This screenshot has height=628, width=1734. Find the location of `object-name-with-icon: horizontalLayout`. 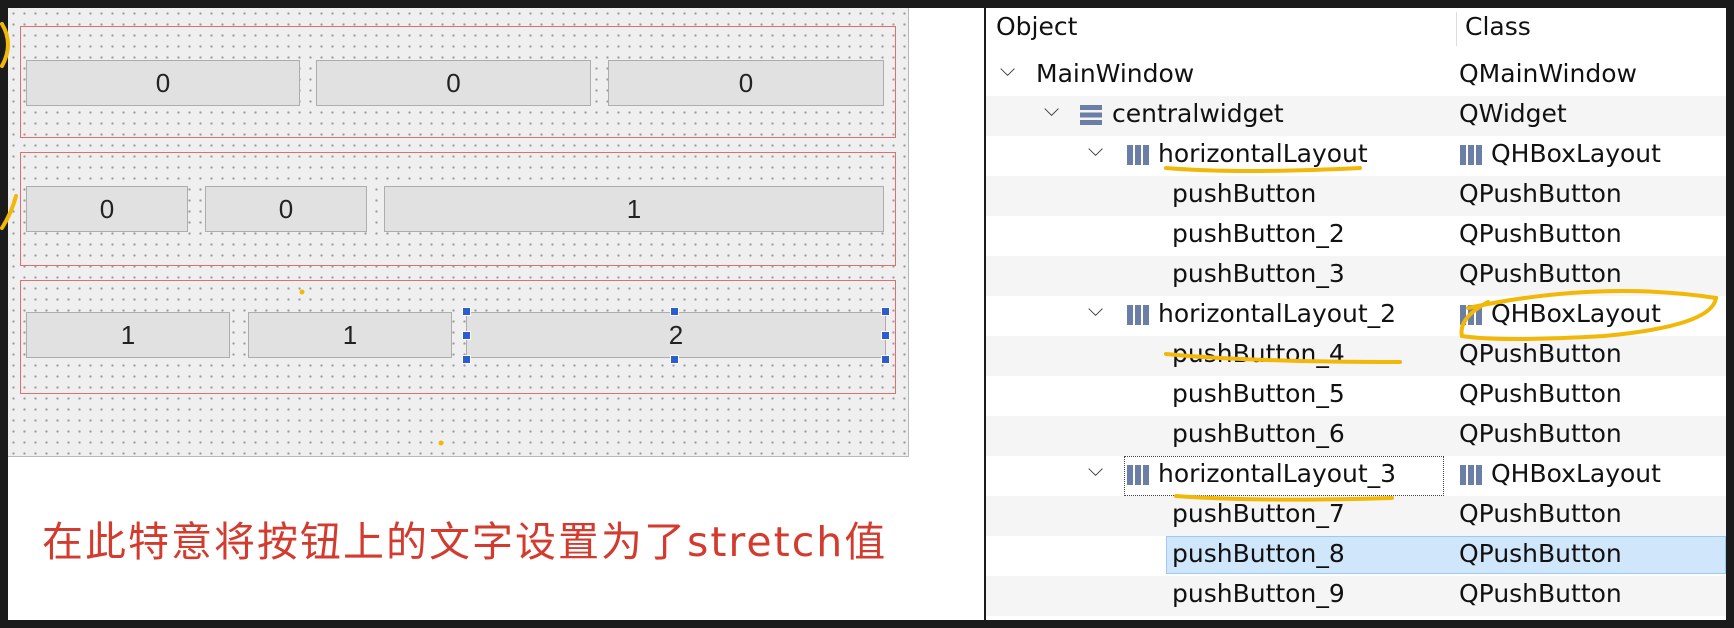

object-name-with-icon: horizontalLayout is located at coordinates (1247, 153).